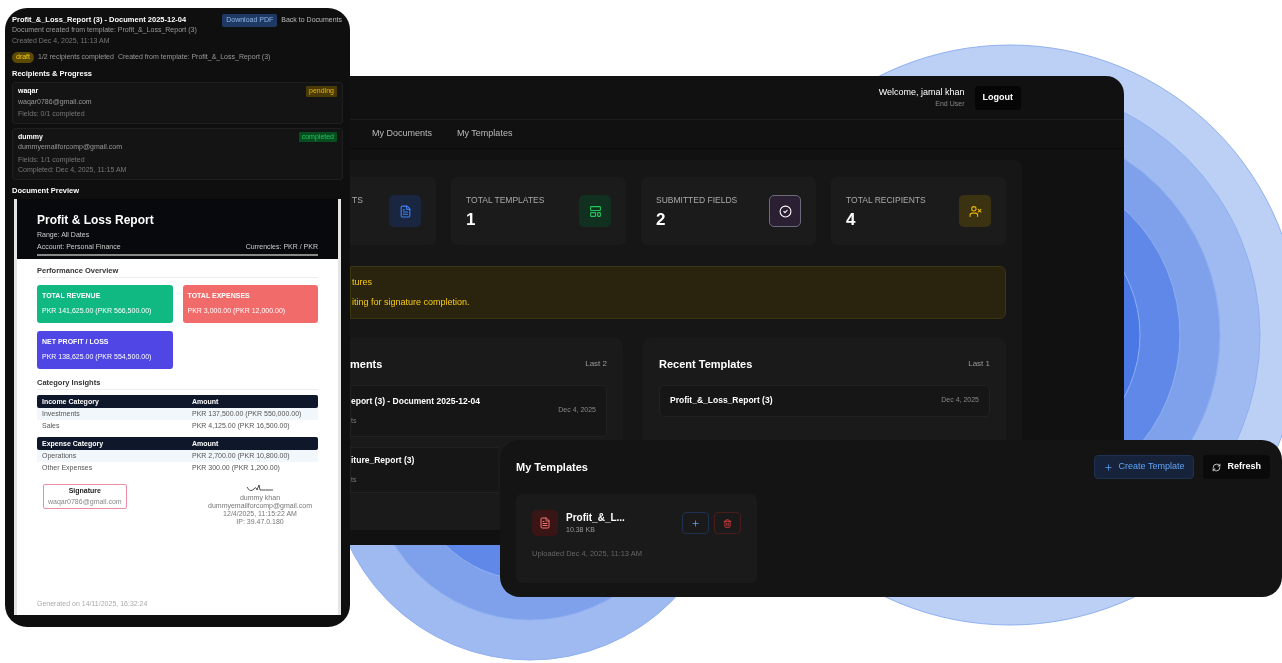 This screenshot has height=663, width=1282. Describe the element at coordinates (661, 219) in the screenshot. I see `stat-value: 2` at that location.